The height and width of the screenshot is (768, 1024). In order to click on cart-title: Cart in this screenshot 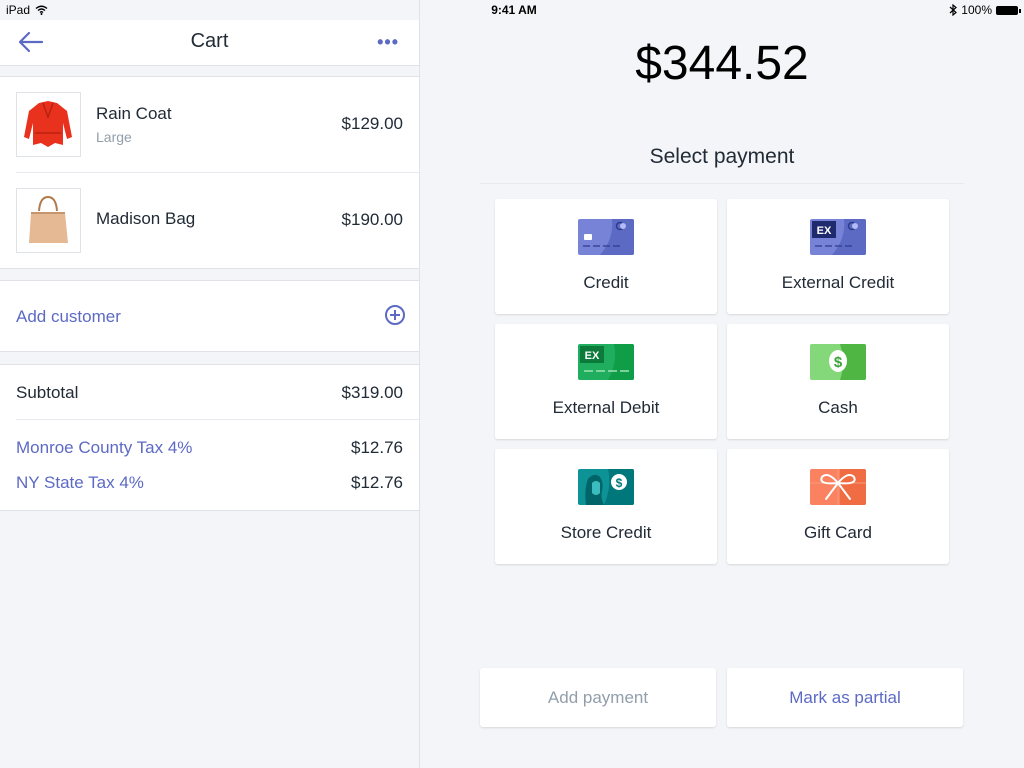, I will do `click(209, 41)`.